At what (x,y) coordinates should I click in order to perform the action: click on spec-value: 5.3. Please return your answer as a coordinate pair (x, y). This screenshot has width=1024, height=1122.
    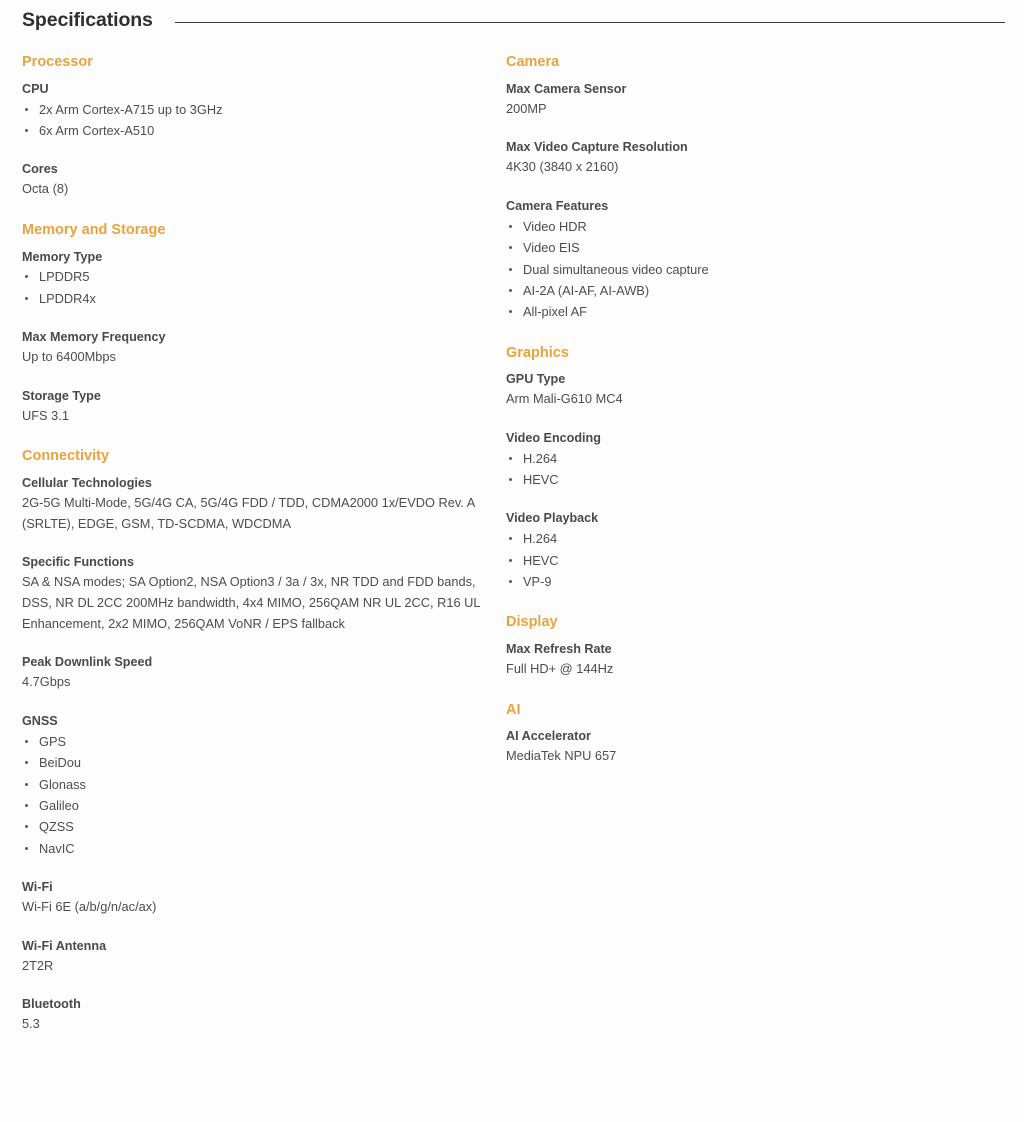
    Looking at the image, I should click on (31, 1024).